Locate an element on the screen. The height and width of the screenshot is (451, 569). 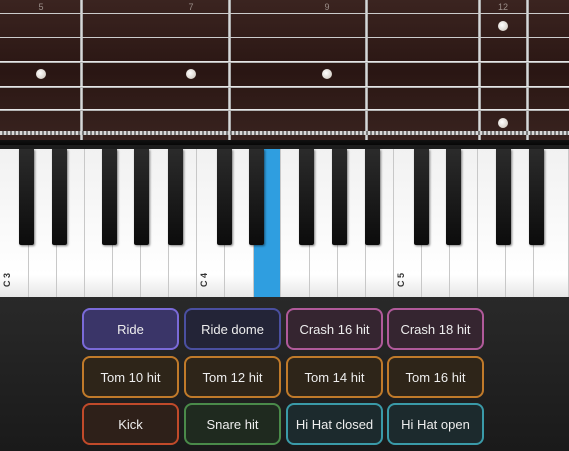
pad-label: Tom 16 hit is located at coordinates (435, 377).